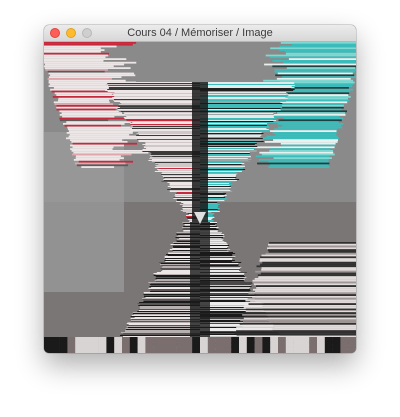 The width and height of the screenshot is (400, 417). What do you see at coordinates (55, 33) in the screenshot?
I see `close-window-icon` at bounding box center [55, 33].